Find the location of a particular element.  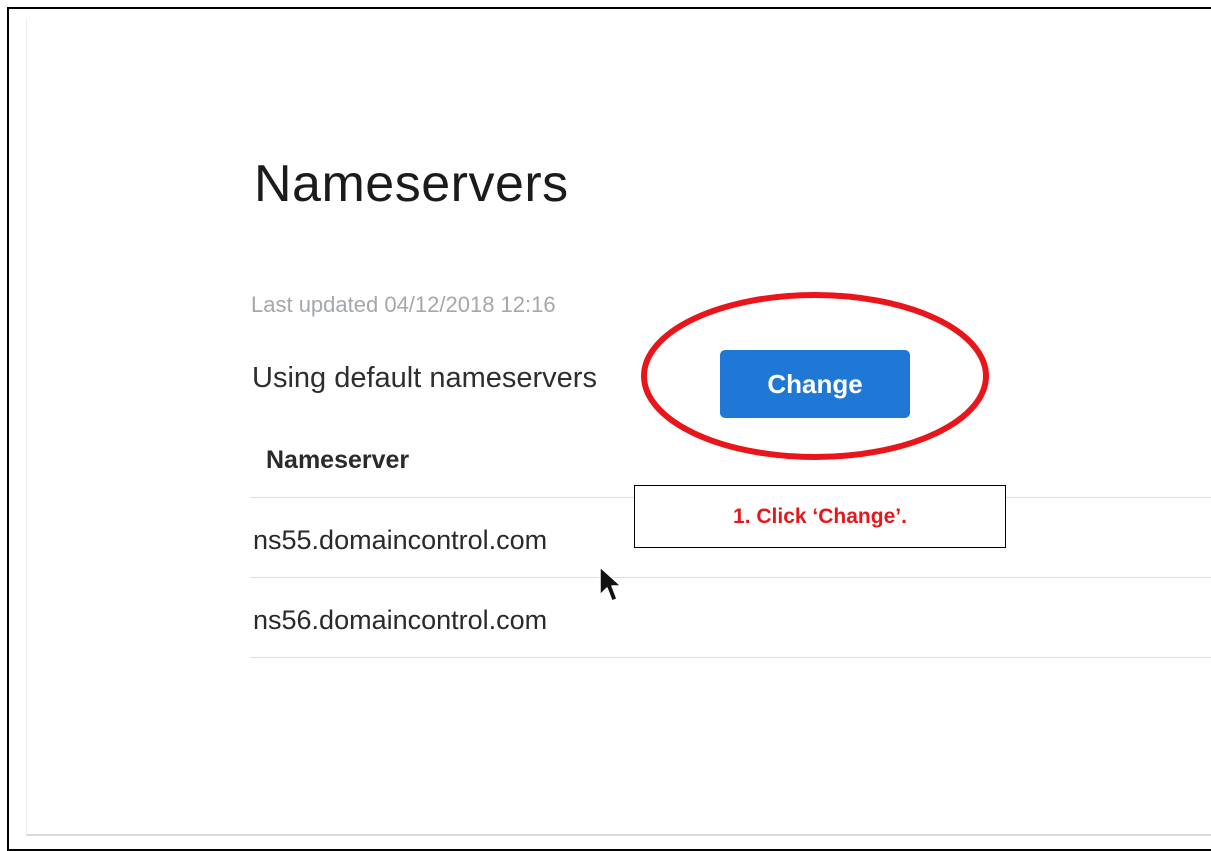

table-row: ns56.domaincontrol.com is located at coordinates (400, 620).